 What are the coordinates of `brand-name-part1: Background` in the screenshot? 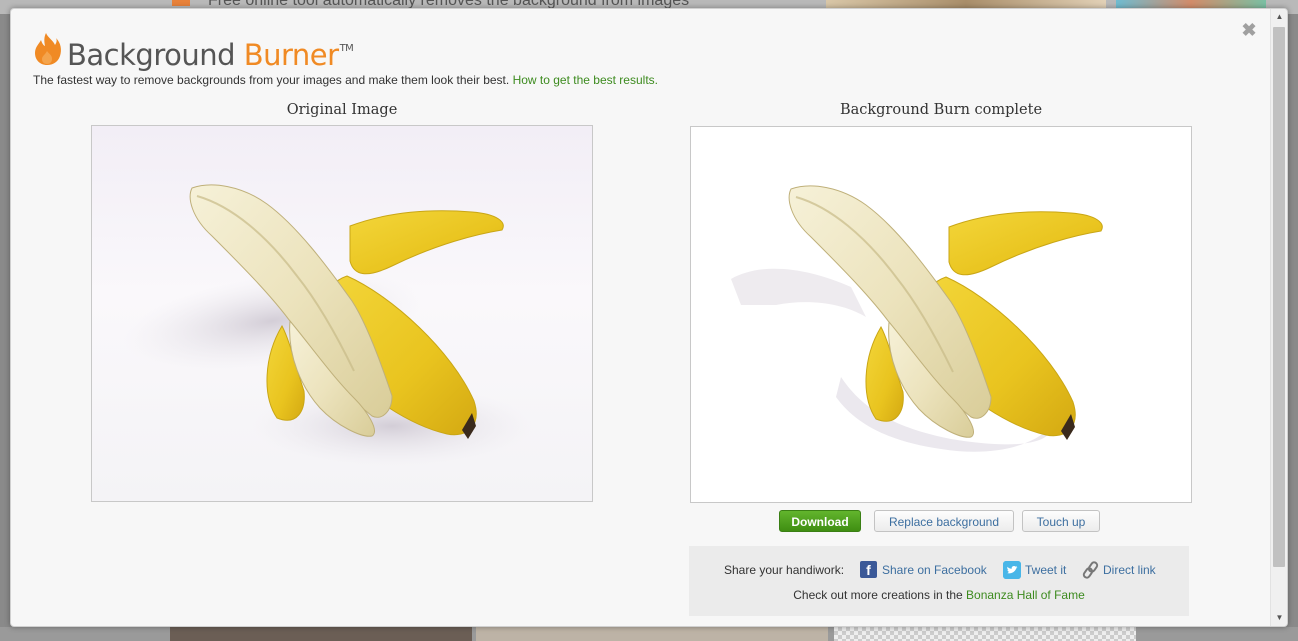 It's located at (151, 55).